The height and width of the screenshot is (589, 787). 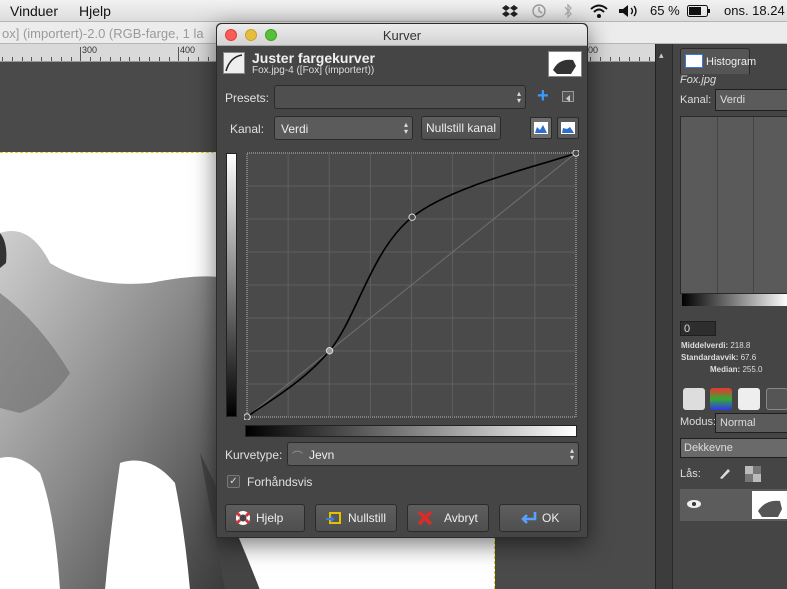 I want to click on lifebuoy-icon, so click(x=243, y=518).